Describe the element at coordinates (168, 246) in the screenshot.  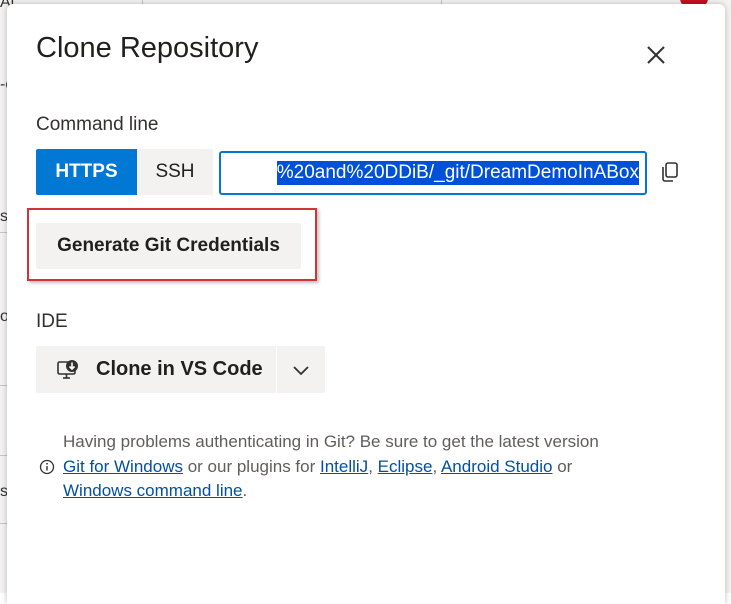
I see `generate-git-credentials-button: Generate Git Credentials` at that location.